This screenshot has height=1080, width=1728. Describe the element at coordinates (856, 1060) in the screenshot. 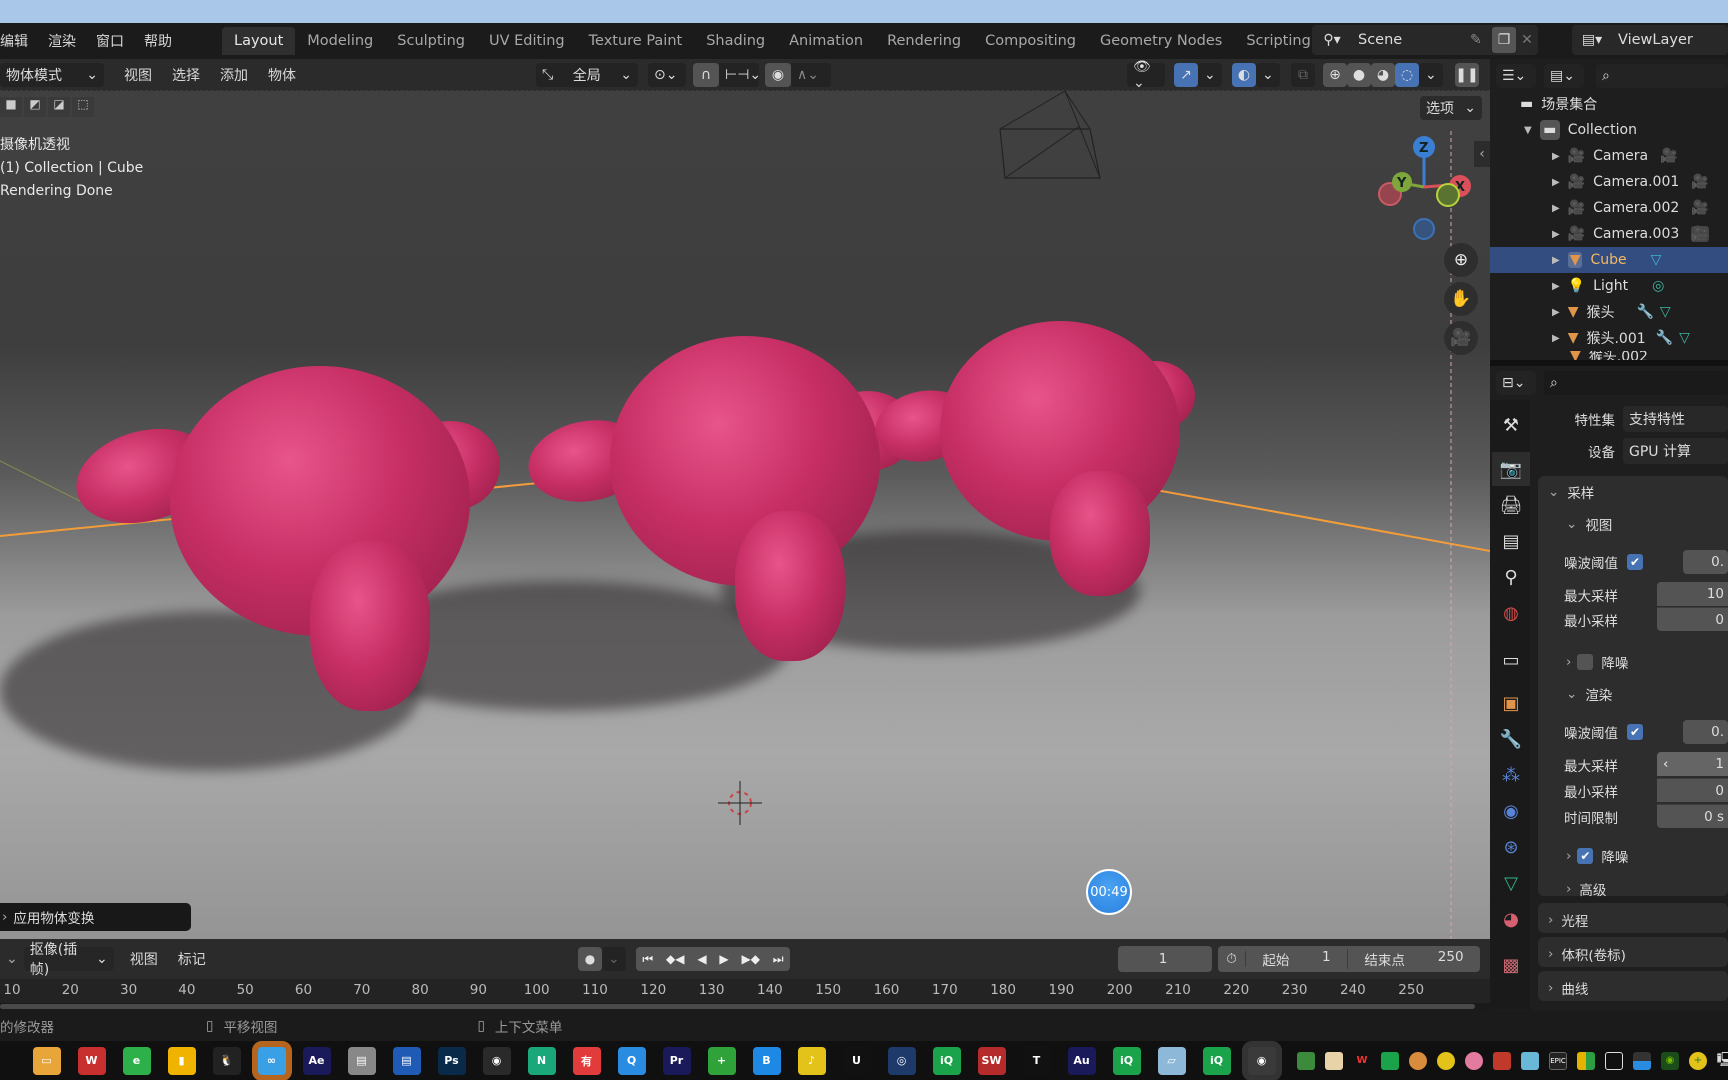

I see `taskbar-app-icon: U` at that location.